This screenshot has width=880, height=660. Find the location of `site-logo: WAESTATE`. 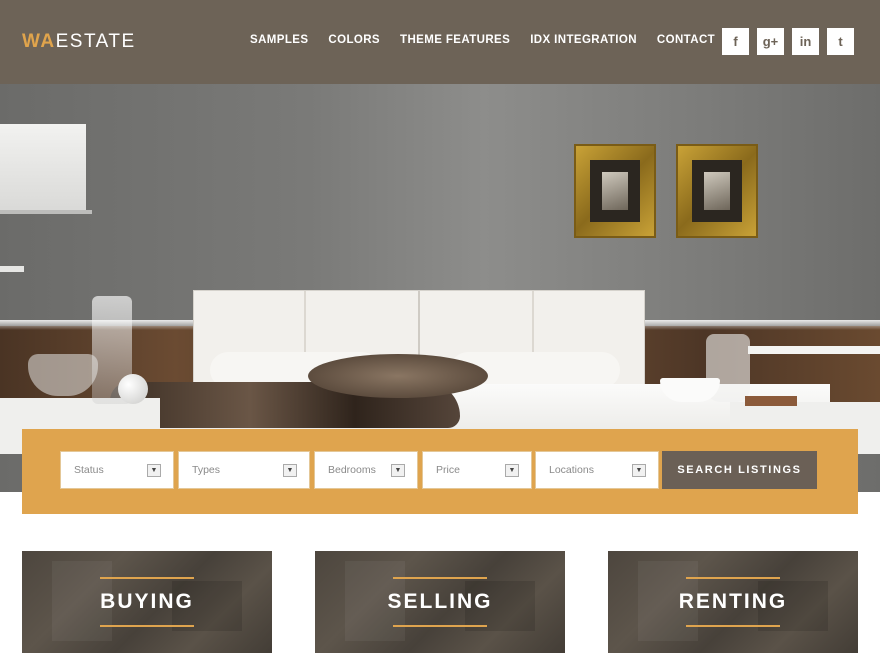

site-logo: WAESTATE is located at coordinates (79, 42).